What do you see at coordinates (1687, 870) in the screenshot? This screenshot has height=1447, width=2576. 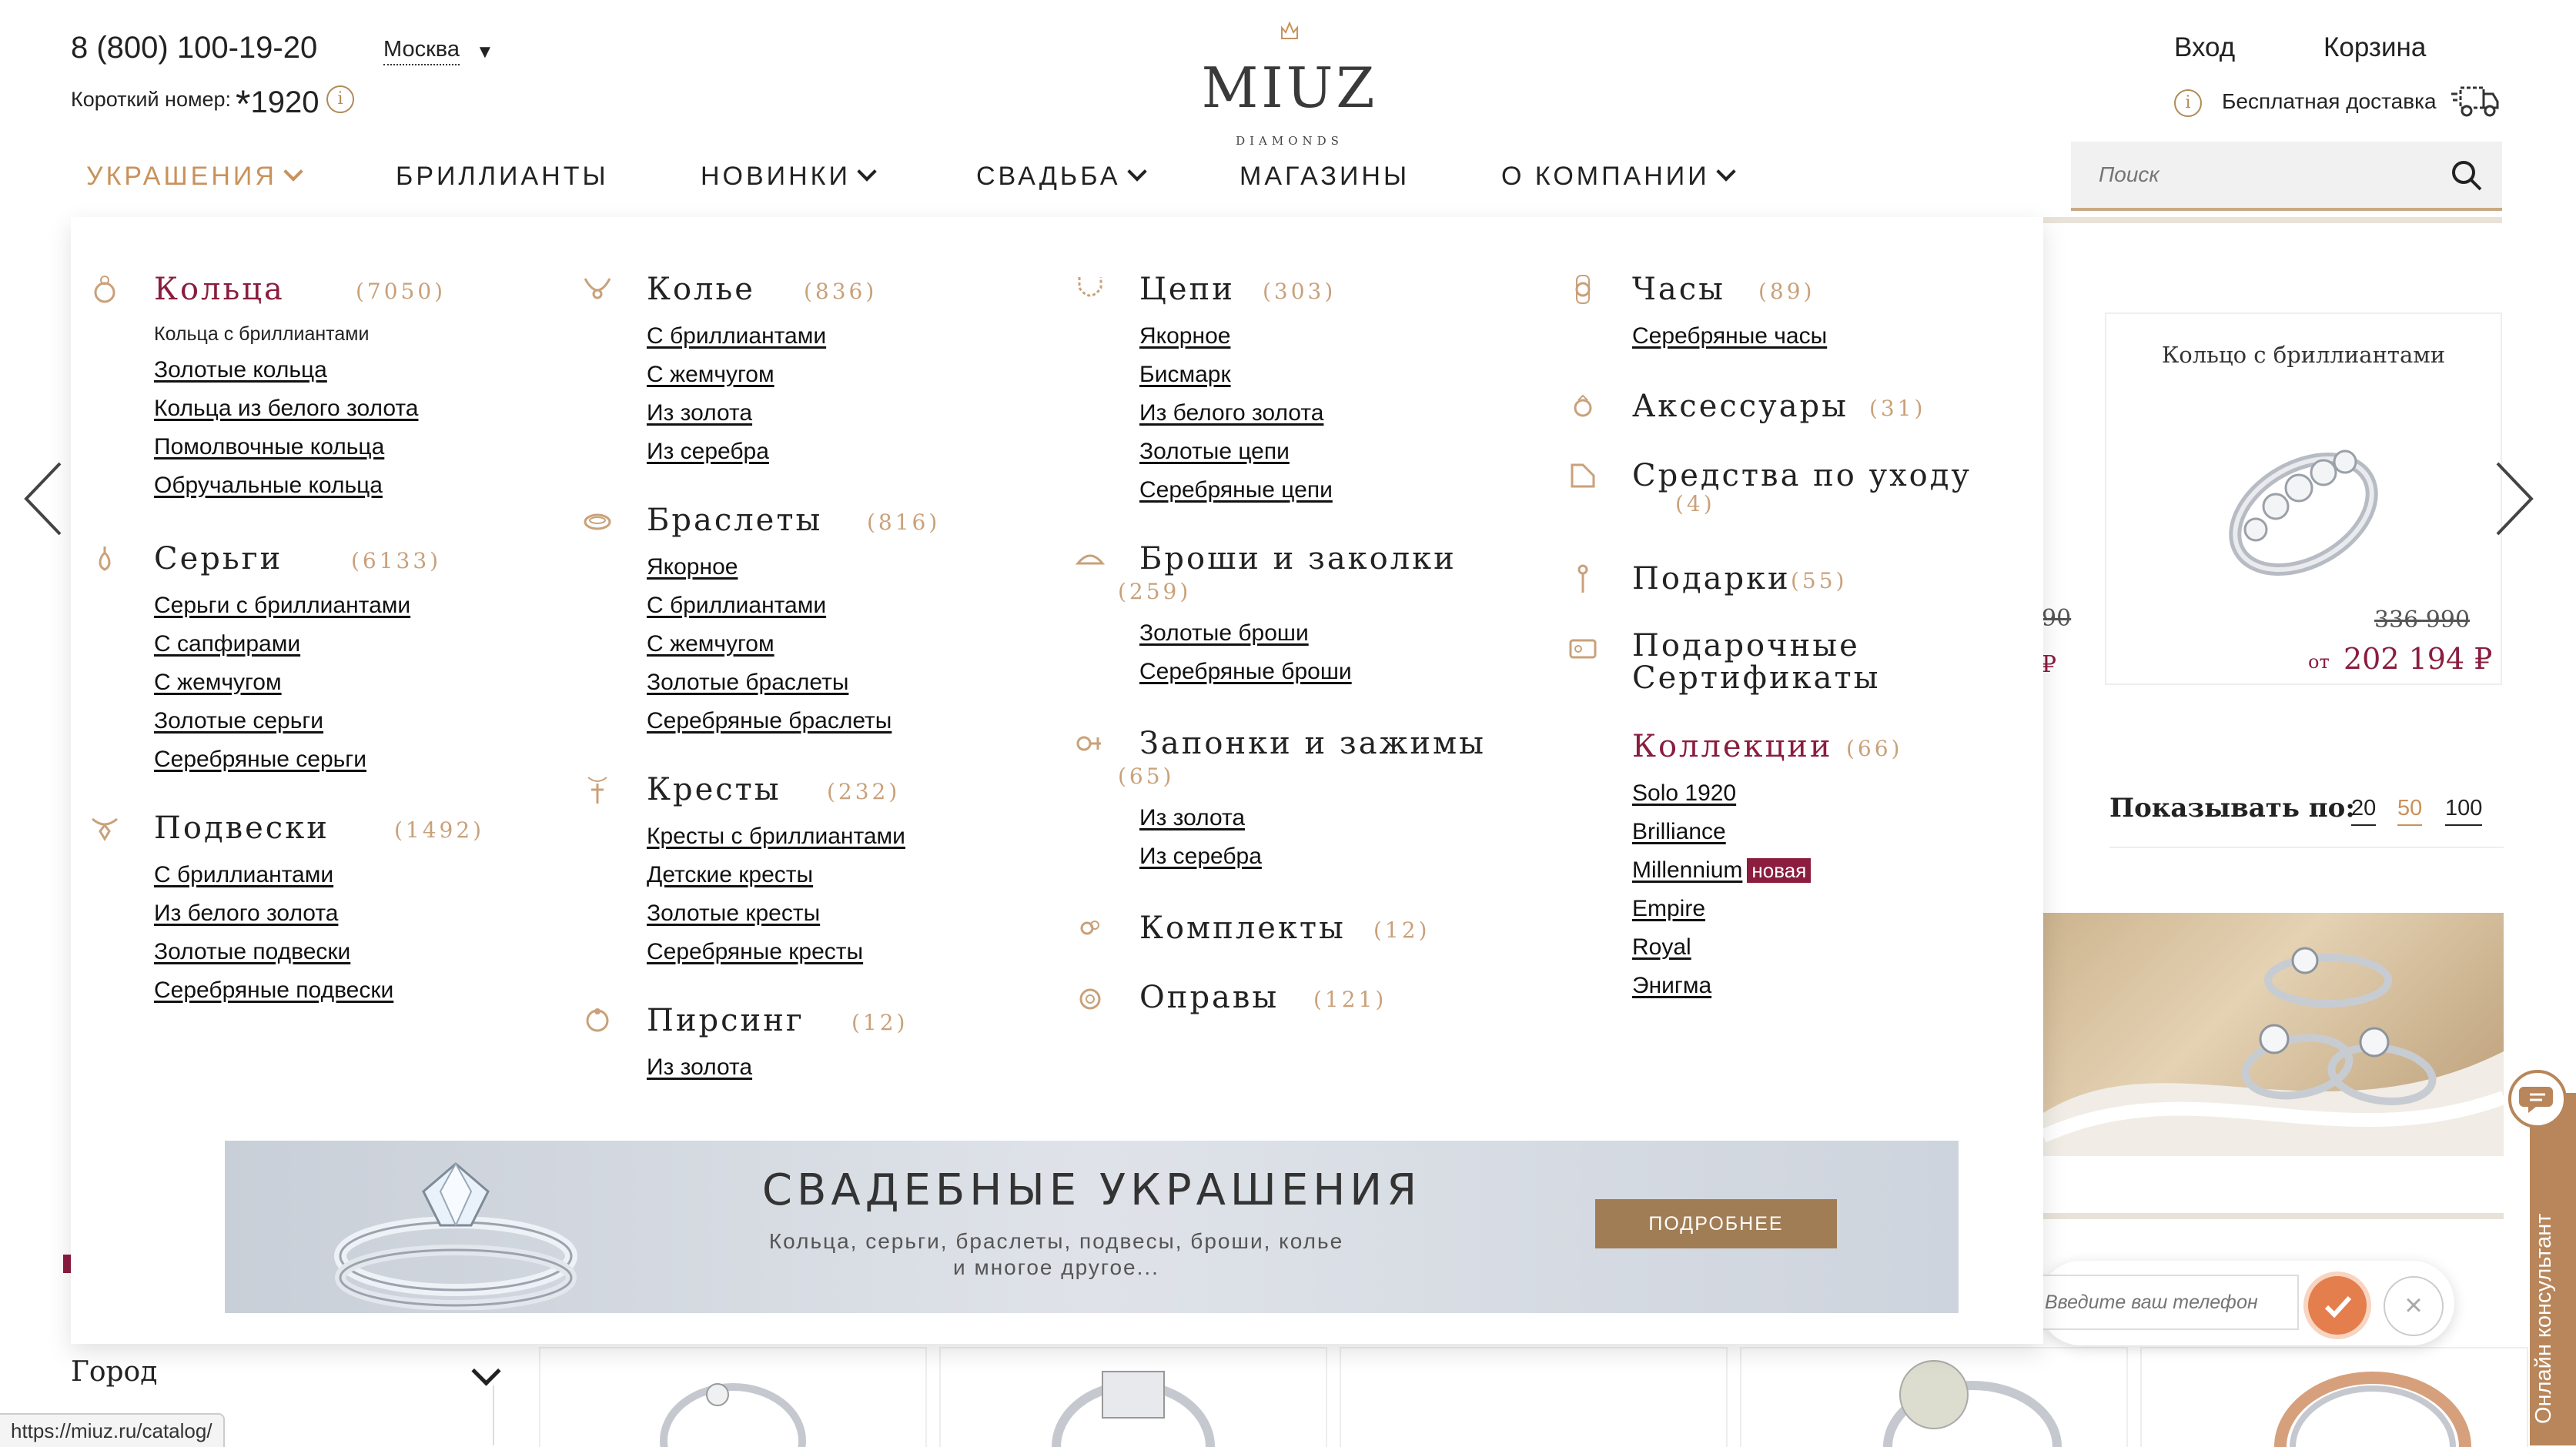 I see `collection-link: Millennium` at bounding box center [1687, 870].